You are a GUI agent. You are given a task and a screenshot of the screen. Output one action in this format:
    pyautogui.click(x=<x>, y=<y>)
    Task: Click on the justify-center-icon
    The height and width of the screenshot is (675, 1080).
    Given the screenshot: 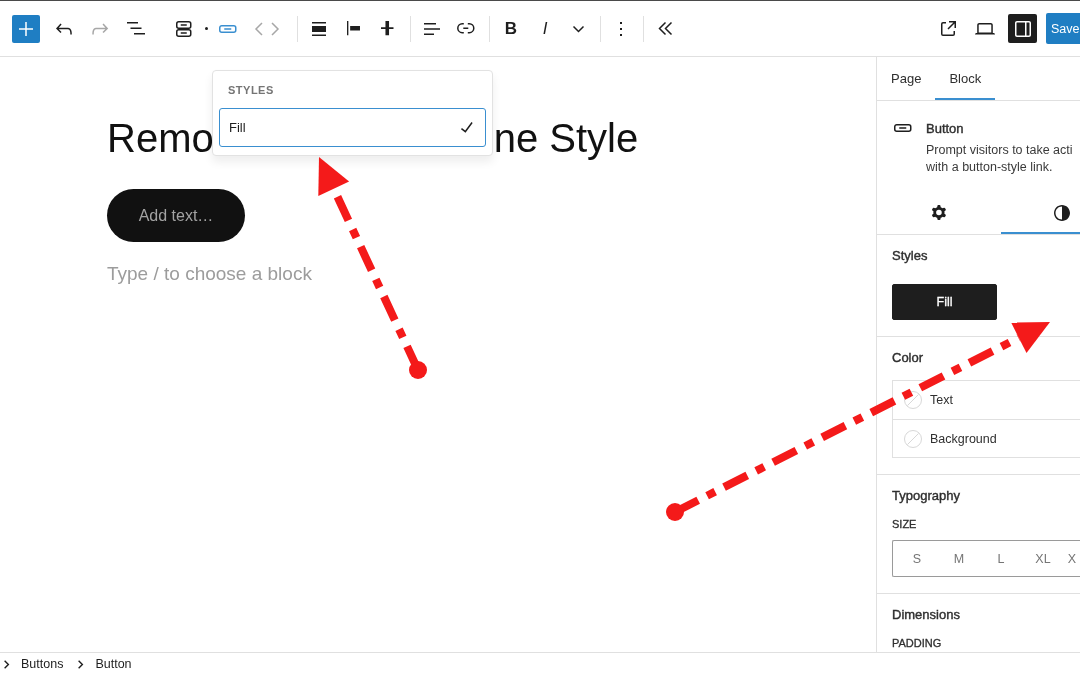 What is the action you would take?
    pyautogui.click(x=387, y=28)
    